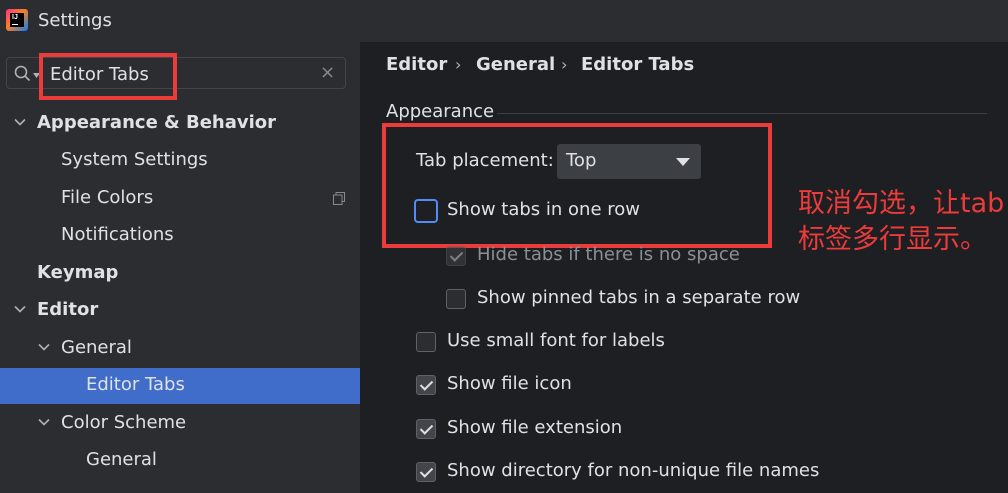  Describe the element at coordinates (556, 340) in the screenshot. I see `option-label: Use small font for labels` at that location.